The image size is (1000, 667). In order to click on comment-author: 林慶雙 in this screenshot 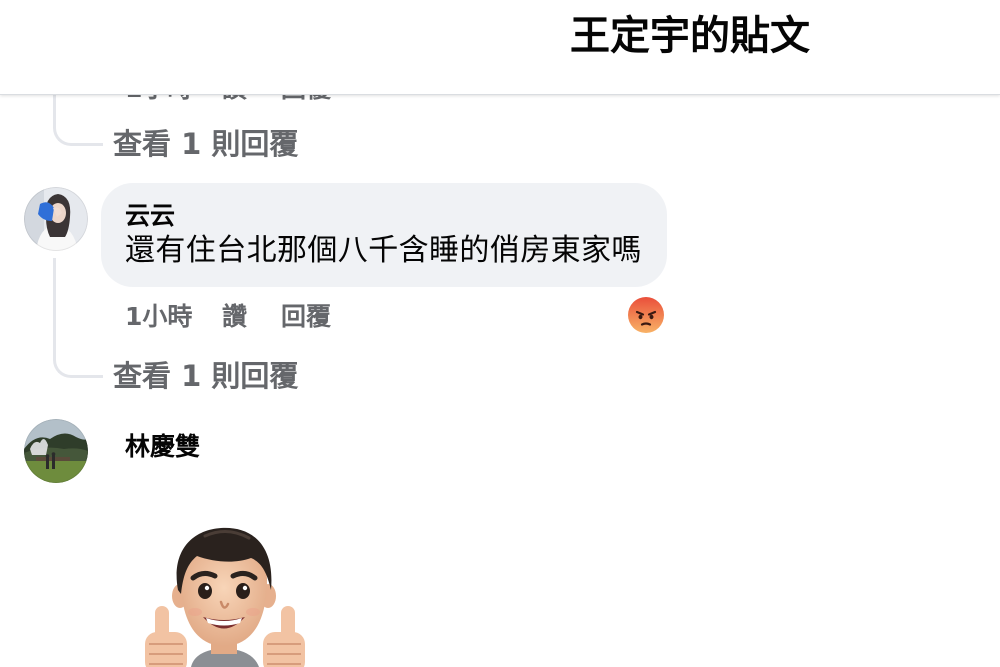, I will do `click(162, 447)`.